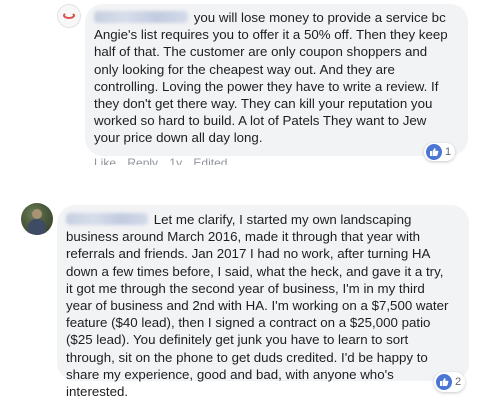 The image size is (477, 402). Describe the element at coordinates (448, 152) in the screenshot. I see `reaction-count: 1` at that location.